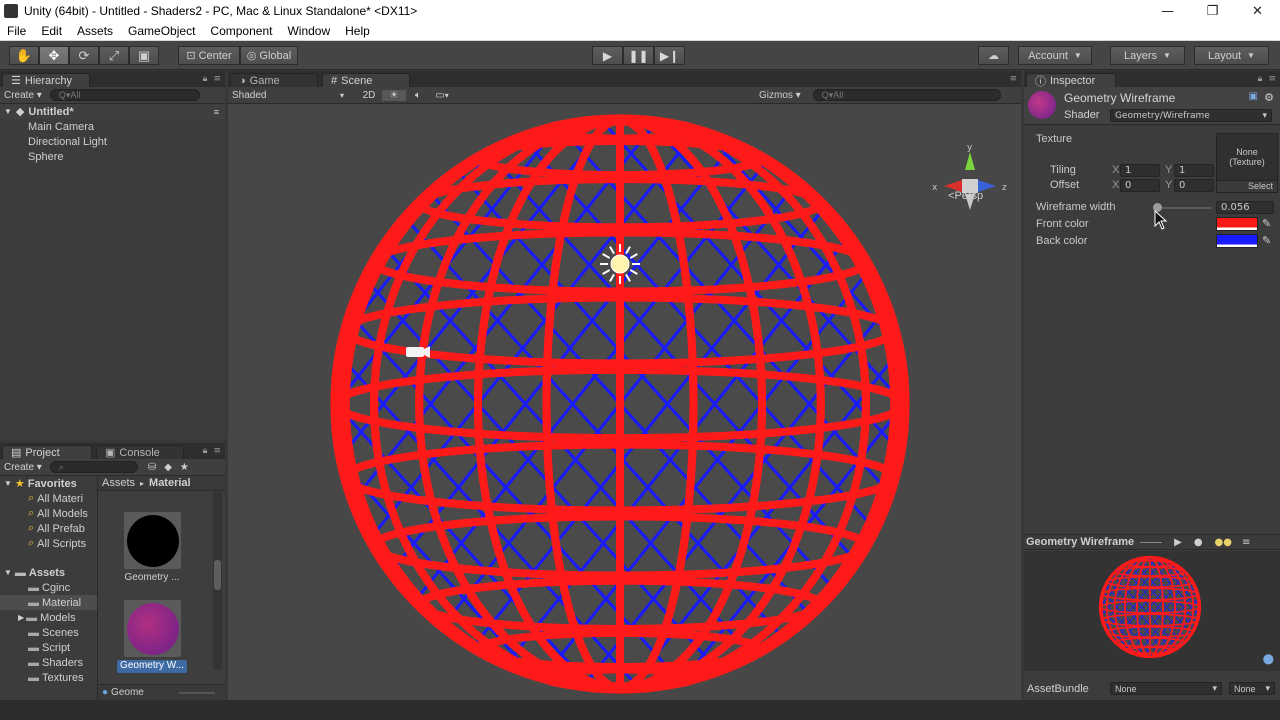 The height and width of the screenshot is (720, 1280). Describe the element at coordinates (114, 55) in the screenshot. I see `scale-tool-button: ⤢` at that location.